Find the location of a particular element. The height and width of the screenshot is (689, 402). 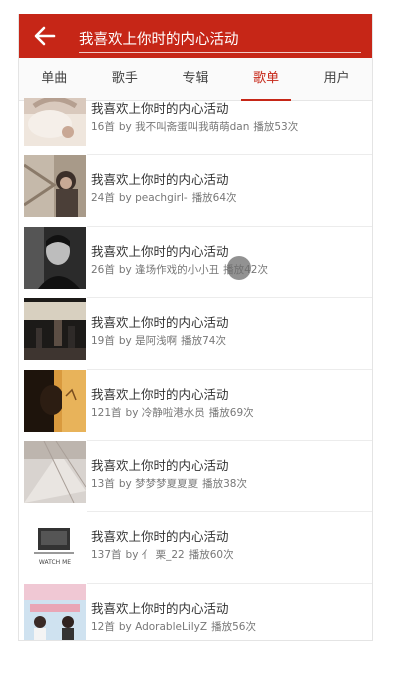

playlist-meta: 12首 by AdorableLilyZ 播放56次 is located at coordinates (175, 626).